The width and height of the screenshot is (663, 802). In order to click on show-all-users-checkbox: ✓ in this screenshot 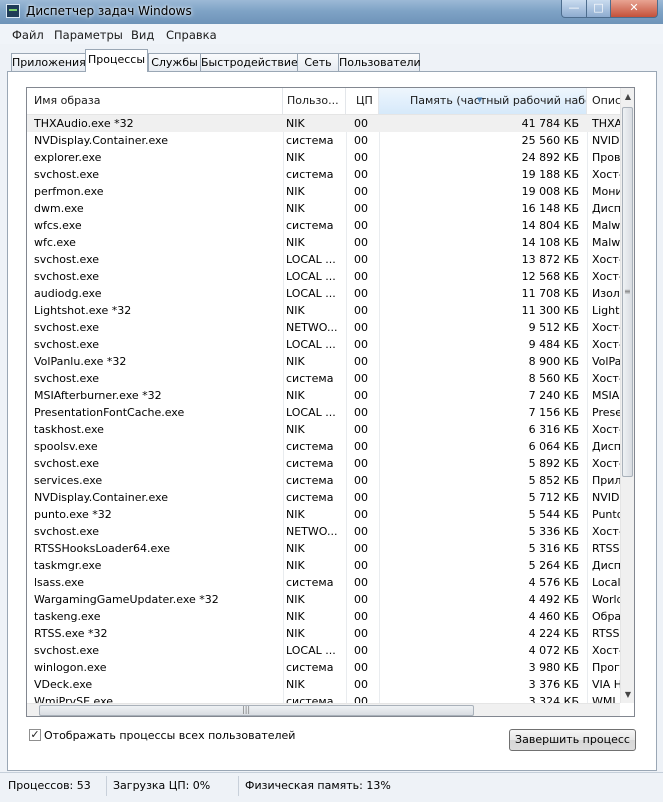, I will do `click(35, 735)`.